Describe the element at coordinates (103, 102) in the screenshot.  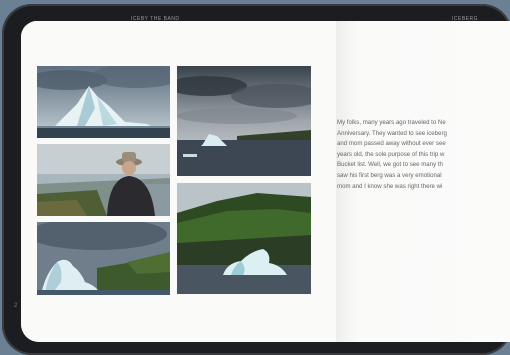
I see `photo-iceberg-peak` at that location.